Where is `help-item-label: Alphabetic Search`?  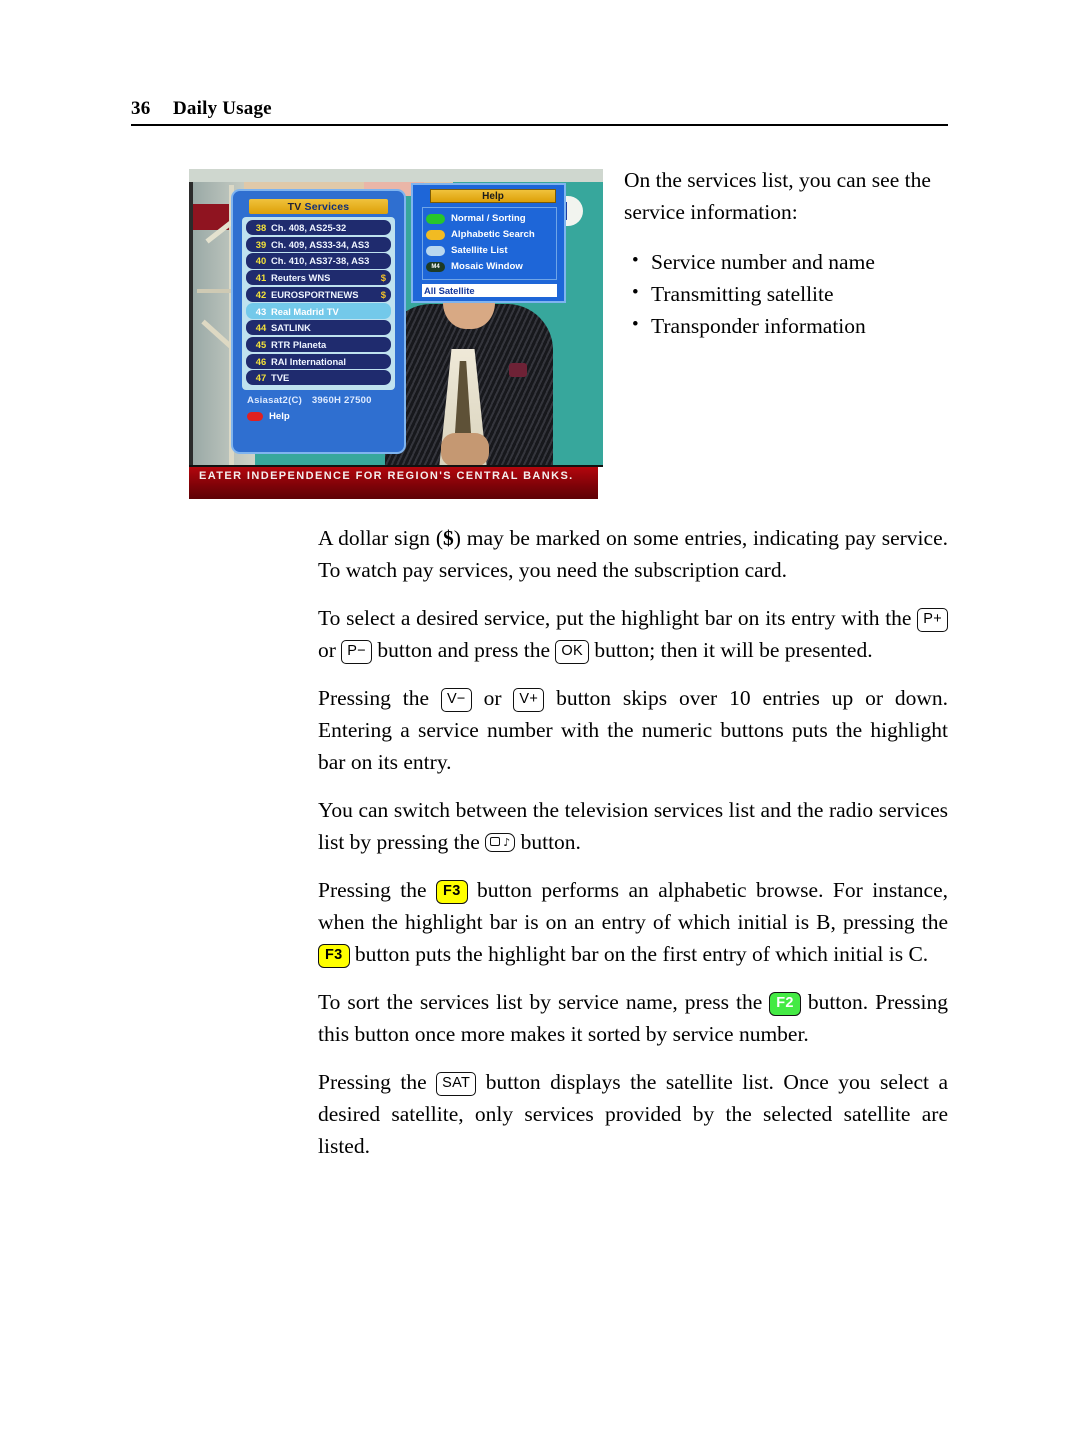
help-item-label: Alphabetic Search is located at coordinates (493, 234).